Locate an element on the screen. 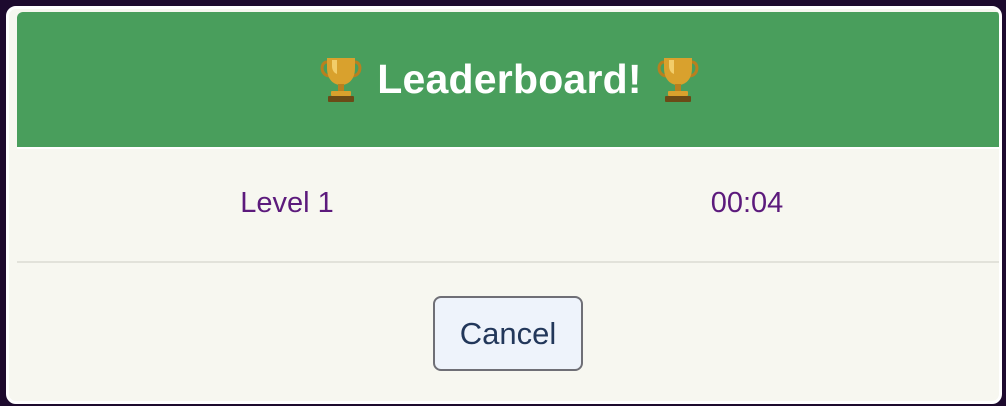 This screenshot has height=406, width=1006. modal-title-text: Leaderboard! is located at coordinates (509, 79).